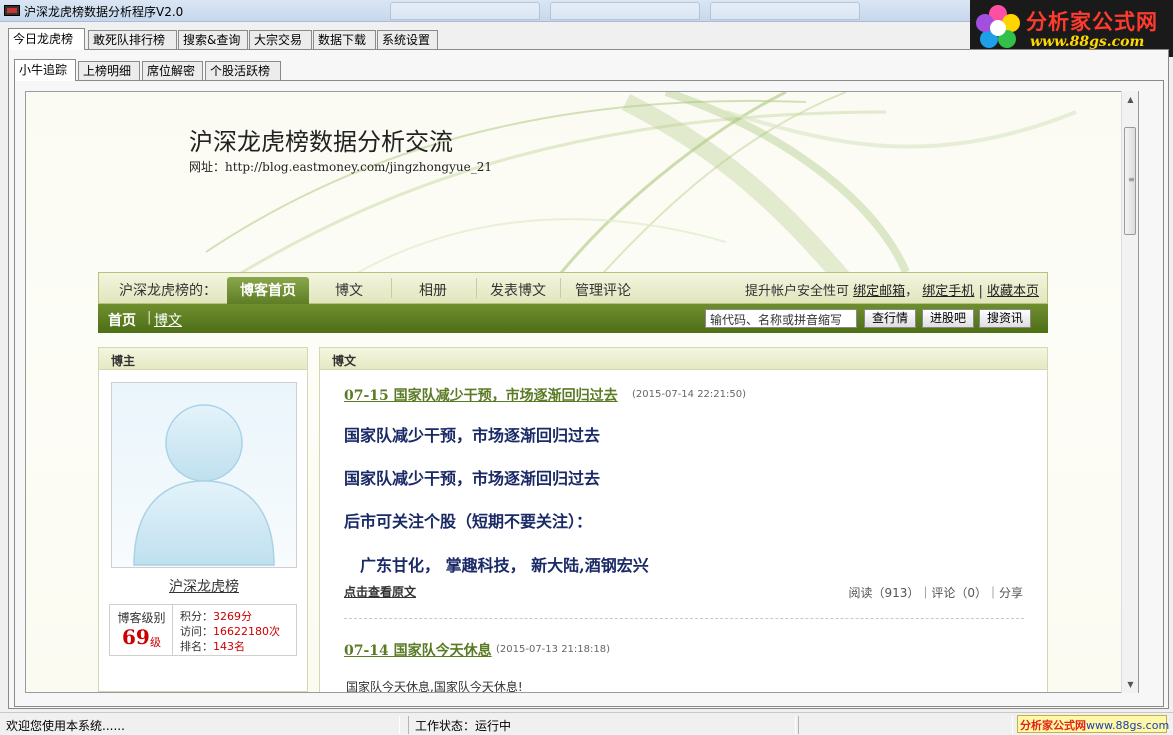  What do you see at coordinates (468, 521) in the screenshot?
I see `post-body-line: 后市可关注个股（短期不要关注）：` at bounding box center [468, 521].